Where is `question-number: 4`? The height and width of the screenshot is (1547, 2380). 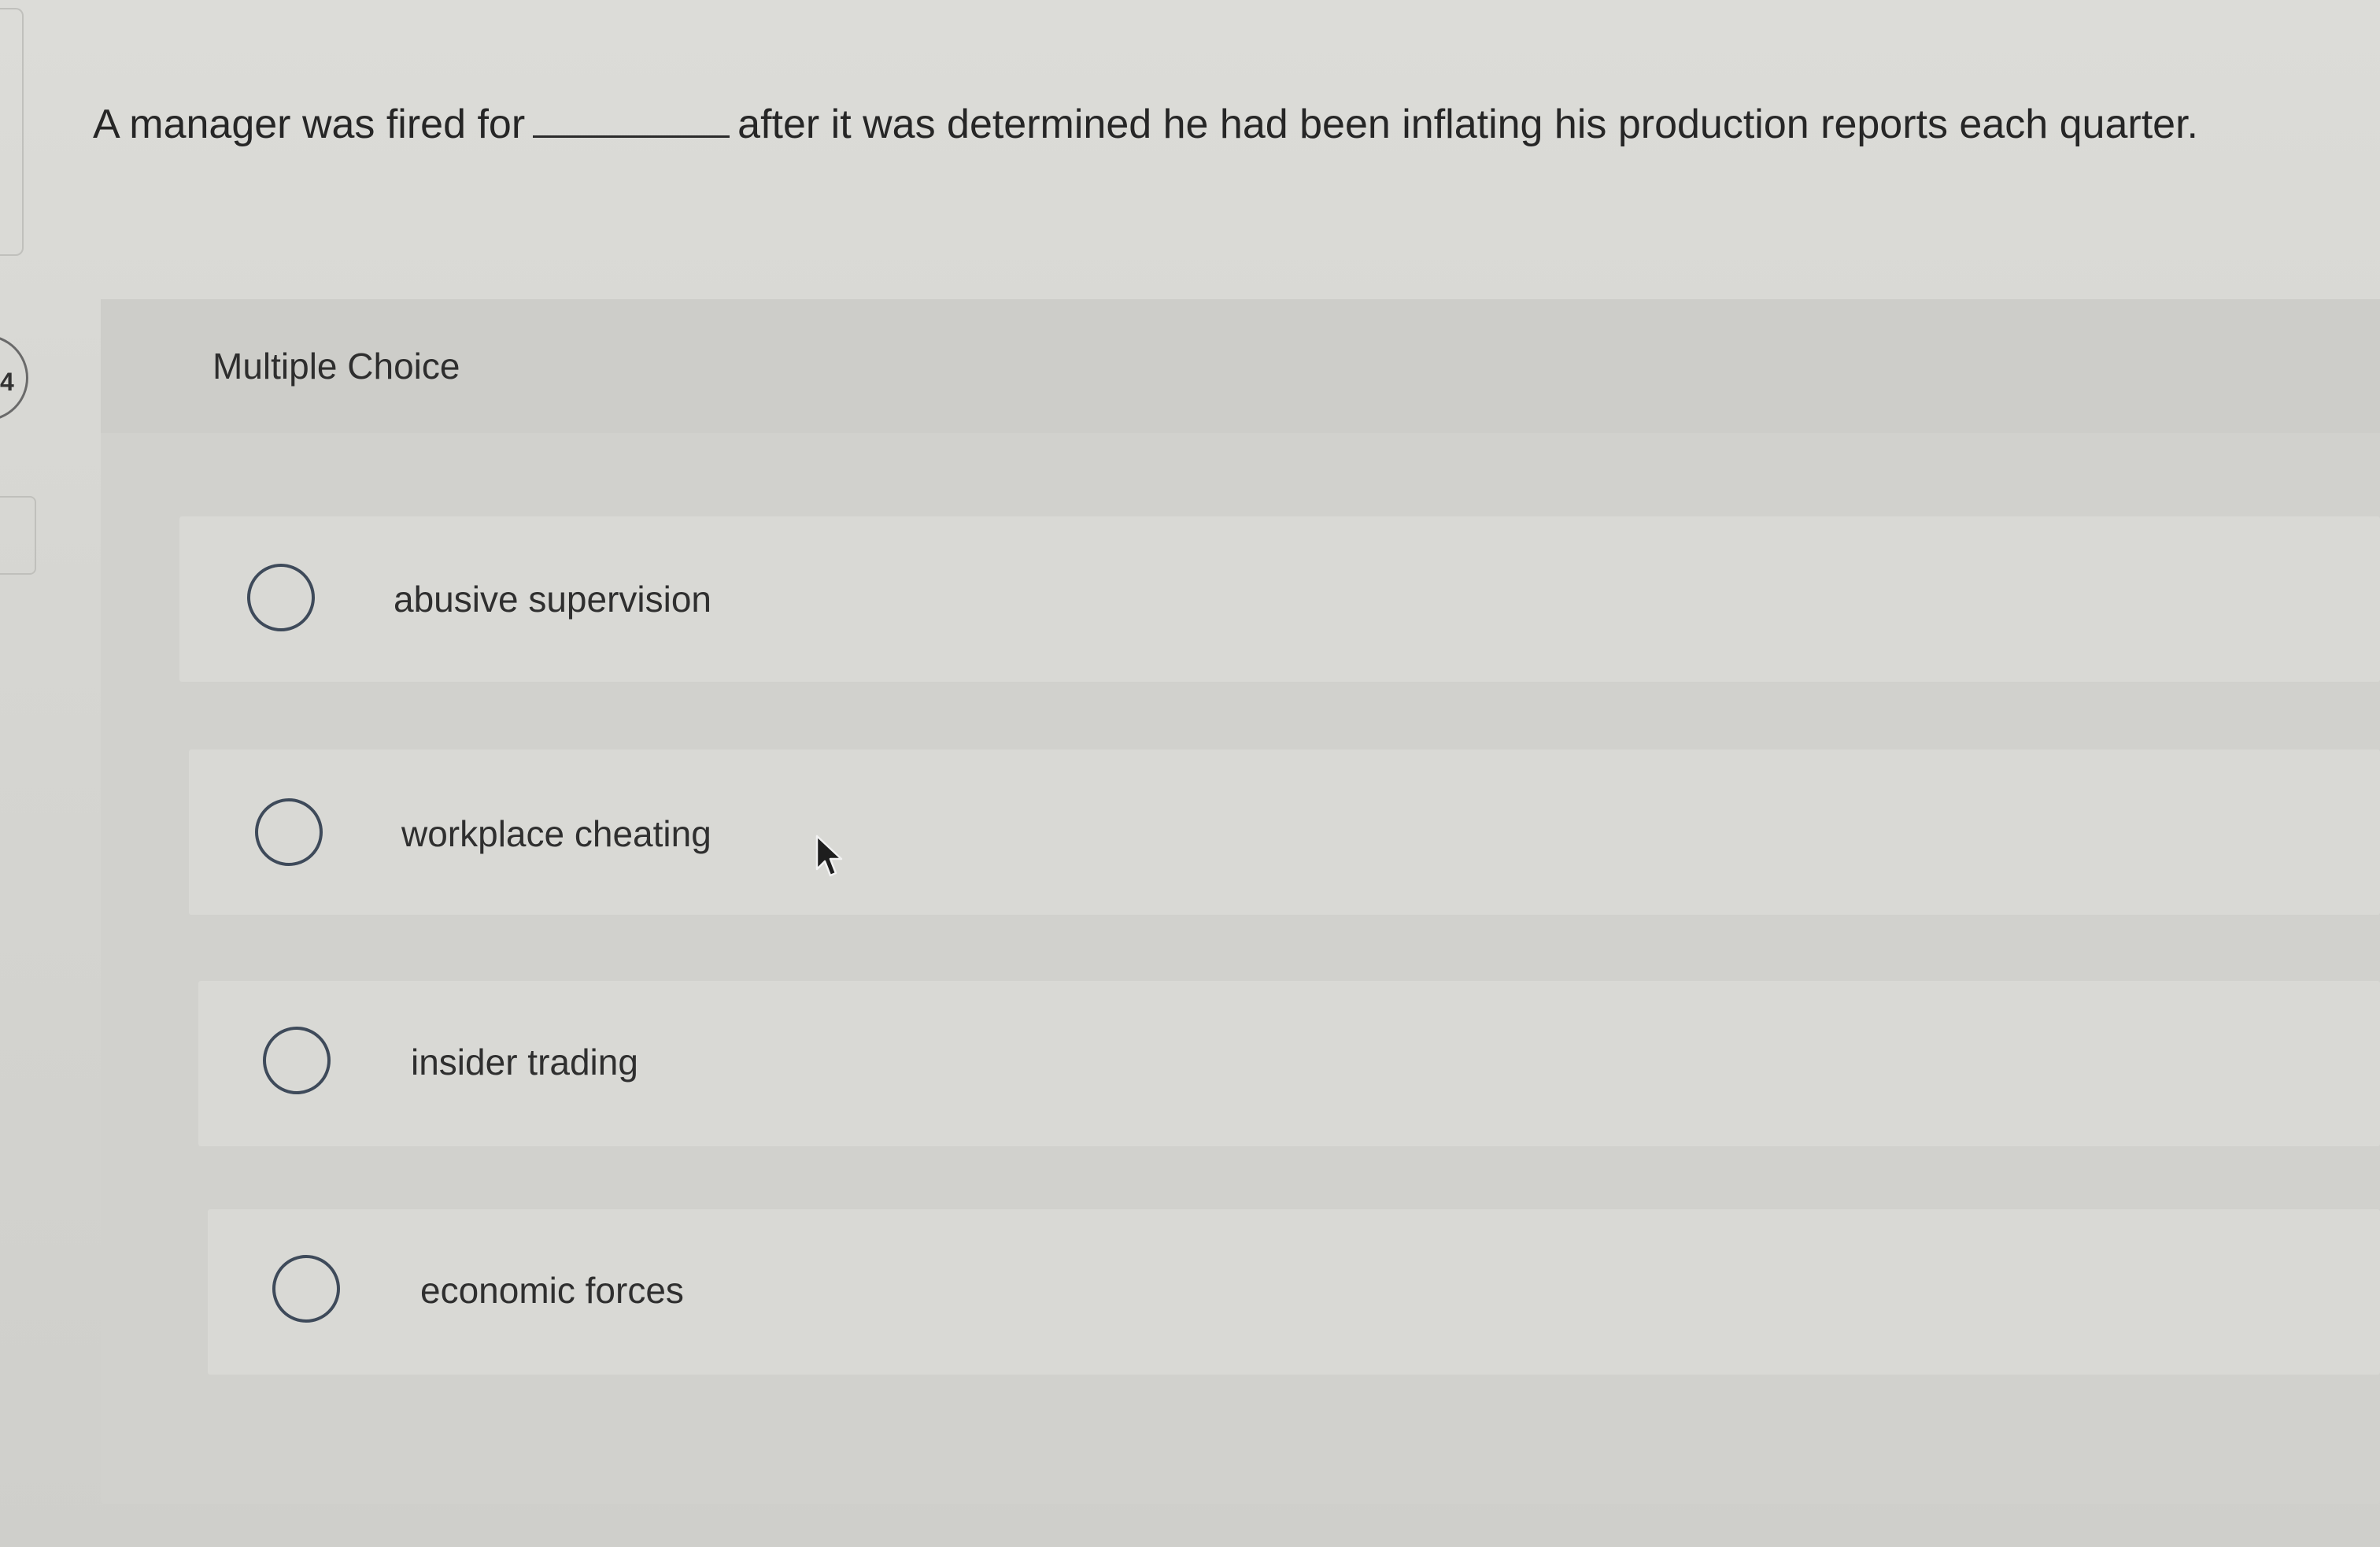 question-number: 4 is located at coordinates (7, 382).